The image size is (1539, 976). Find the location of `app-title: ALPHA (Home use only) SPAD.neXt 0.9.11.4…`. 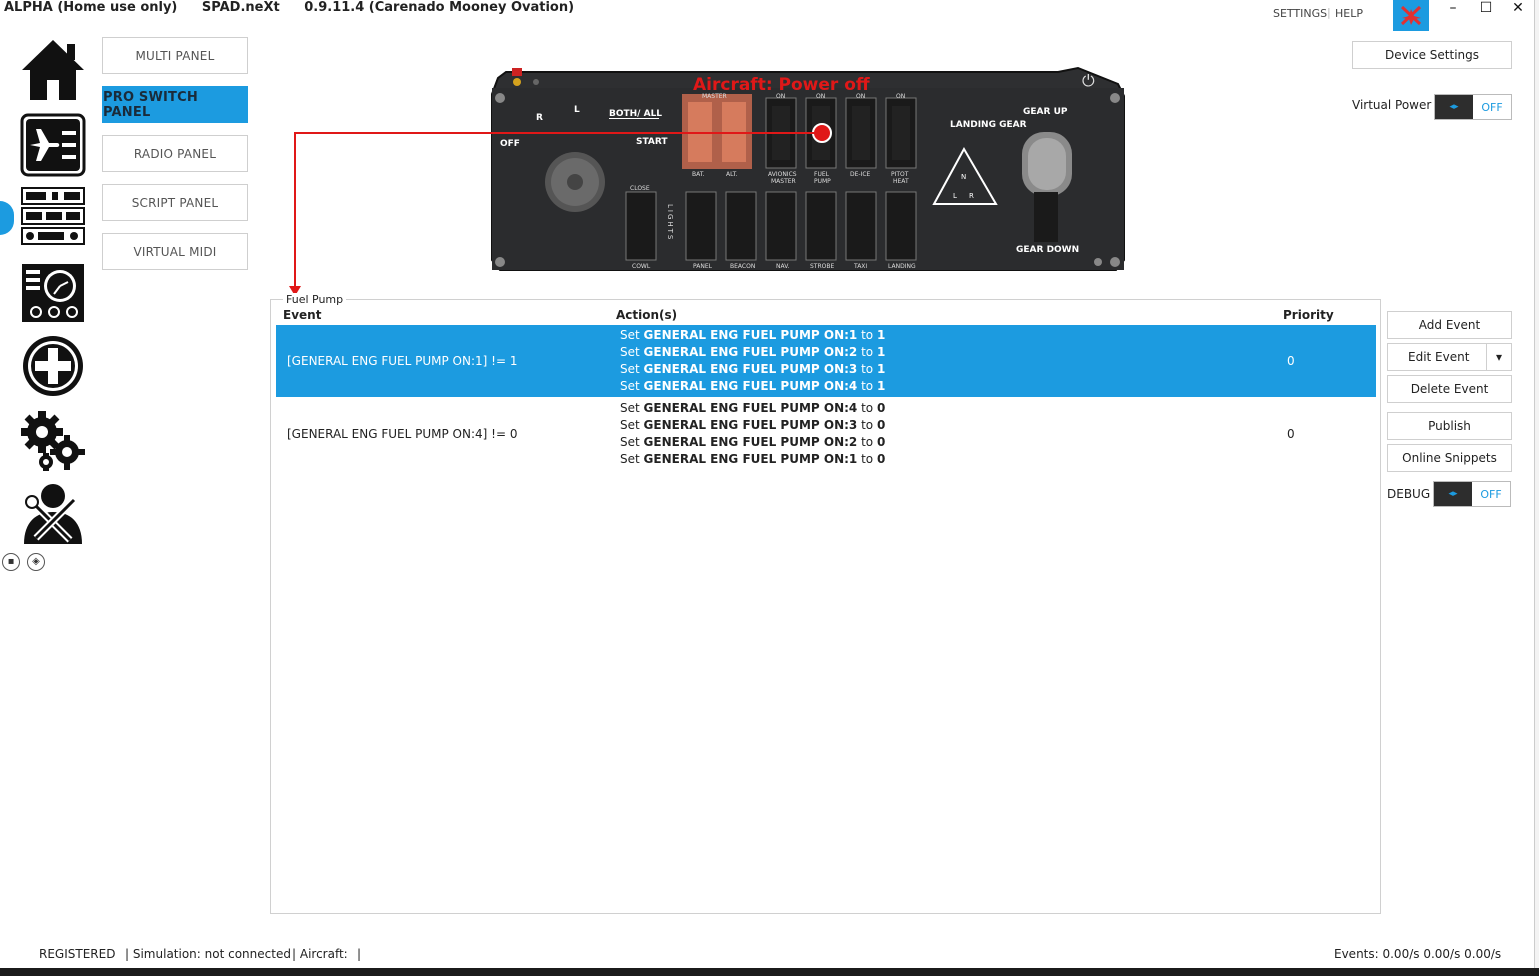

app-title: ALPHA (Home use only) SPAD.neXt 0.9.11.4… is located at coordinates (299, 7).